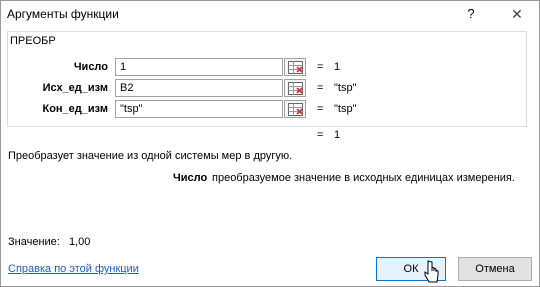 The height and width of the screenshot is (287, 540). What do you see at coordinates (63, 14) in the screenshot?
I see `dialog-title: Аргументы функции` at bounding box center [63, 14].